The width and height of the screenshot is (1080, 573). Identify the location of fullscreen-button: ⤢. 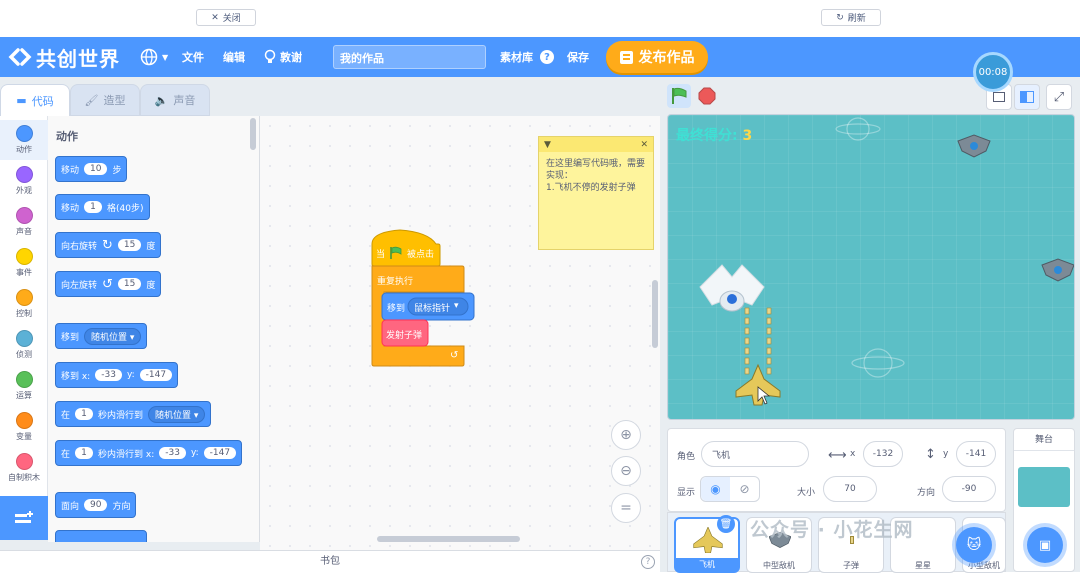
(1059, 97).